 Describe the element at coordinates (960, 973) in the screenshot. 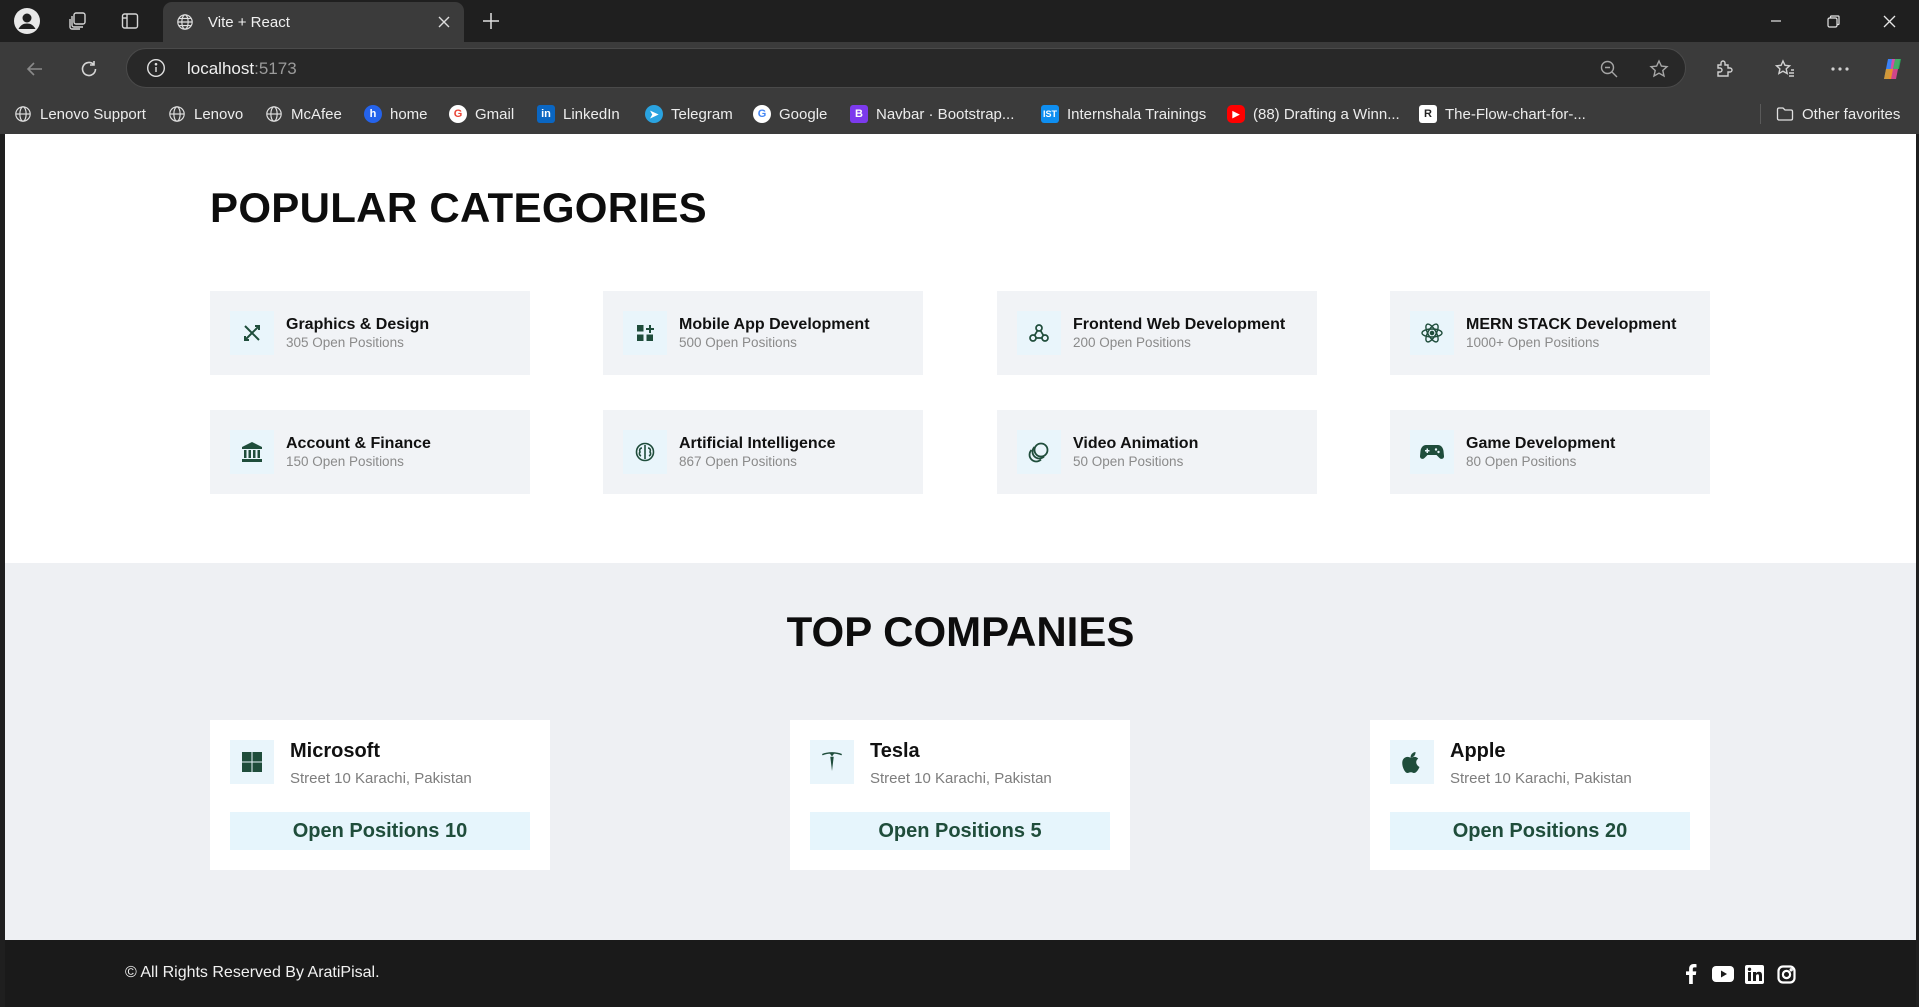

I see `page-footer: © All Rights Reserved By AratiPisal.` at that location.